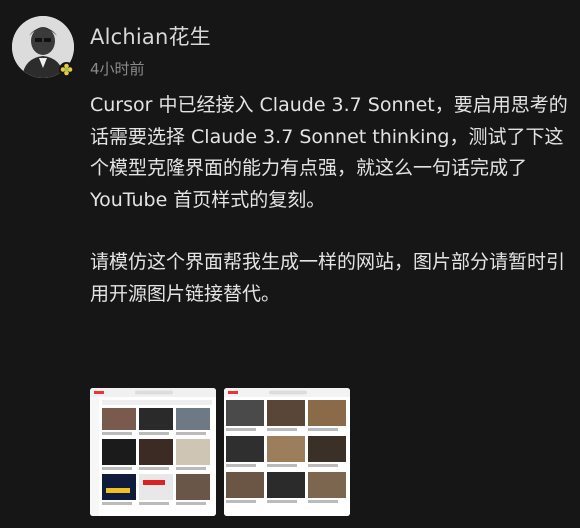  What do you see at coordinates (66, 69) in the screenshot?
I see `flower-badge-icon` at bounding box center [66, 69].